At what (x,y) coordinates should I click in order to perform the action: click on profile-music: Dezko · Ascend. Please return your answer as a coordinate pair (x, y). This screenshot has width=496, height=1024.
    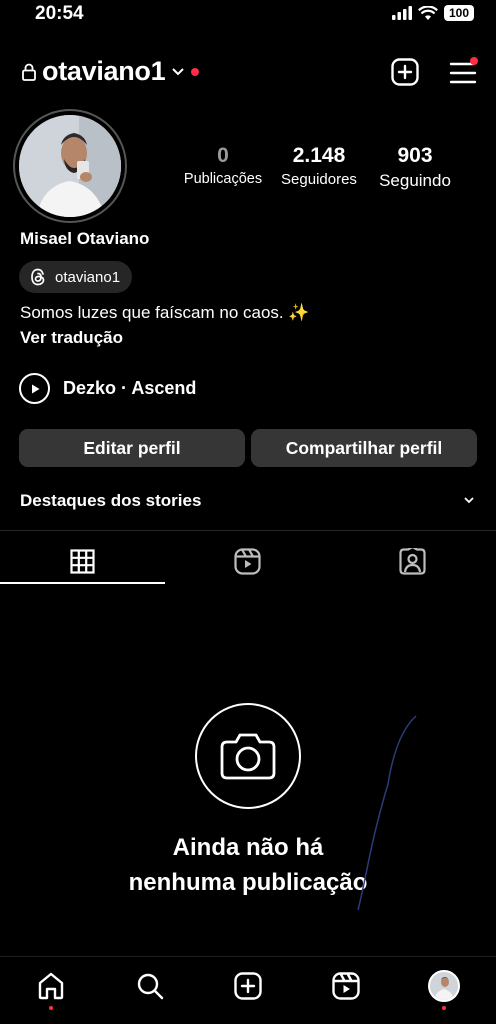
    Looking at the image, I should click on (107, 388).